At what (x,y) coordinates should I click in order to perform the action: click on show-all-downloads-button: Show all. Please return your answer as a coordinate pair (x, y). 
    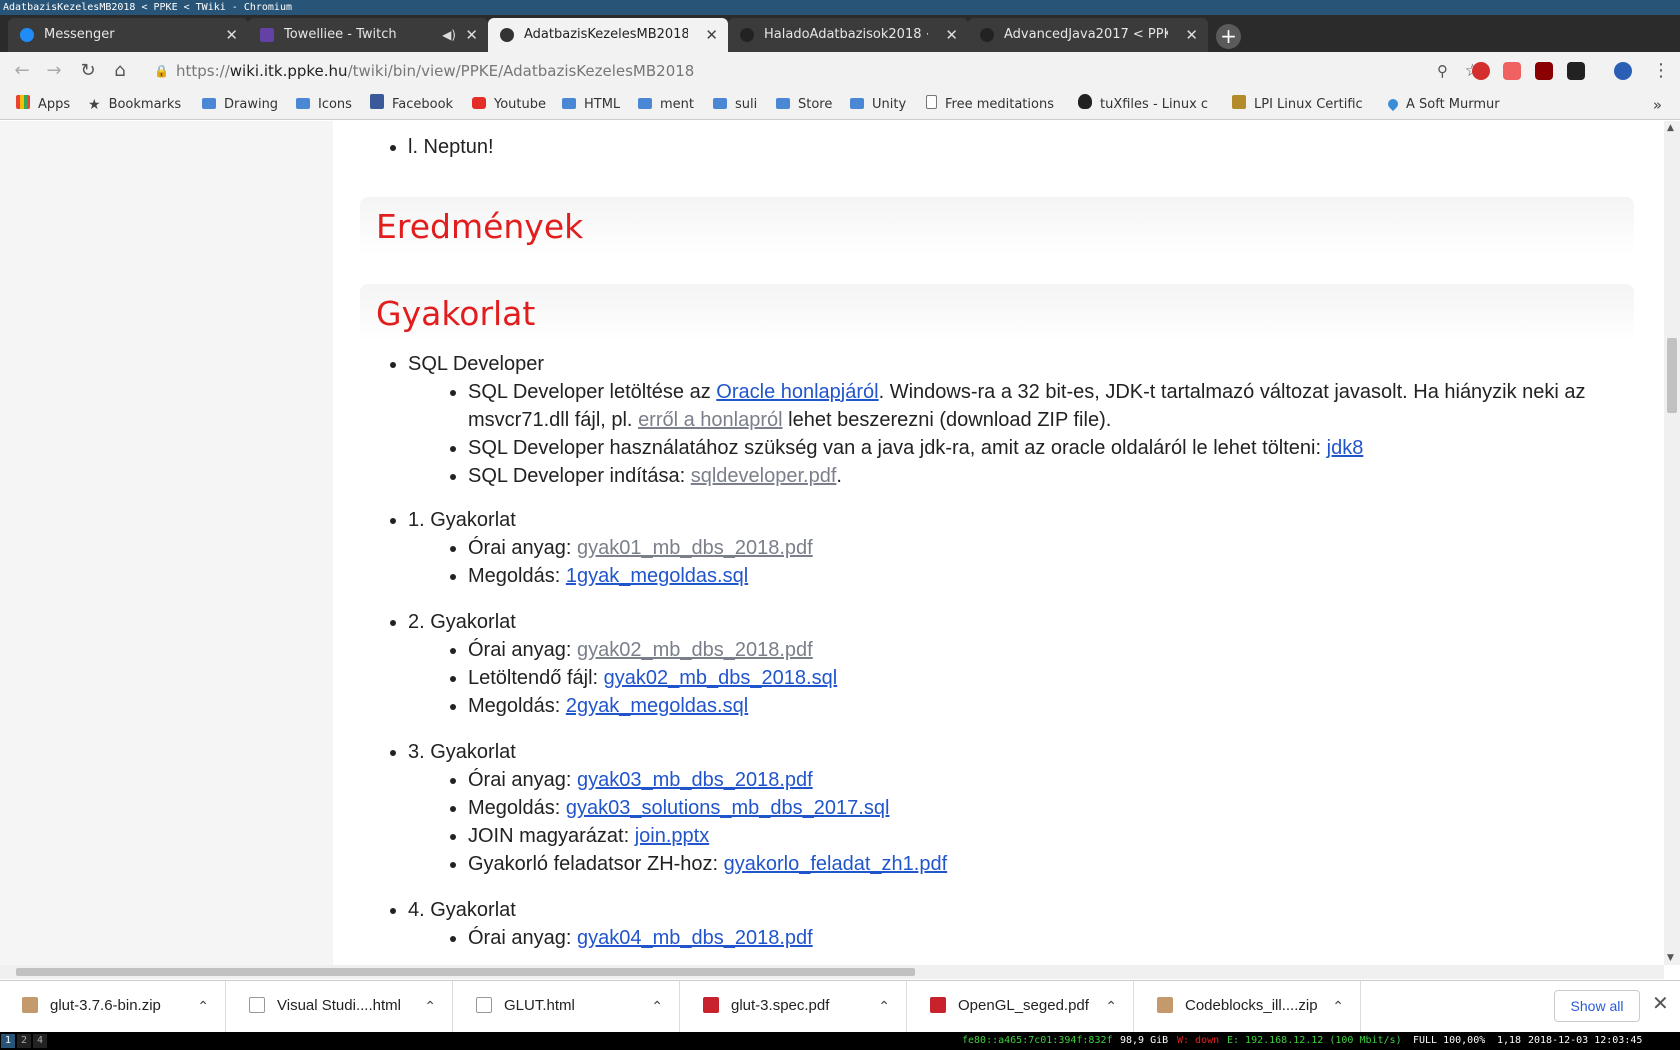
    Looking at the image, I should click on (1597, 1006).